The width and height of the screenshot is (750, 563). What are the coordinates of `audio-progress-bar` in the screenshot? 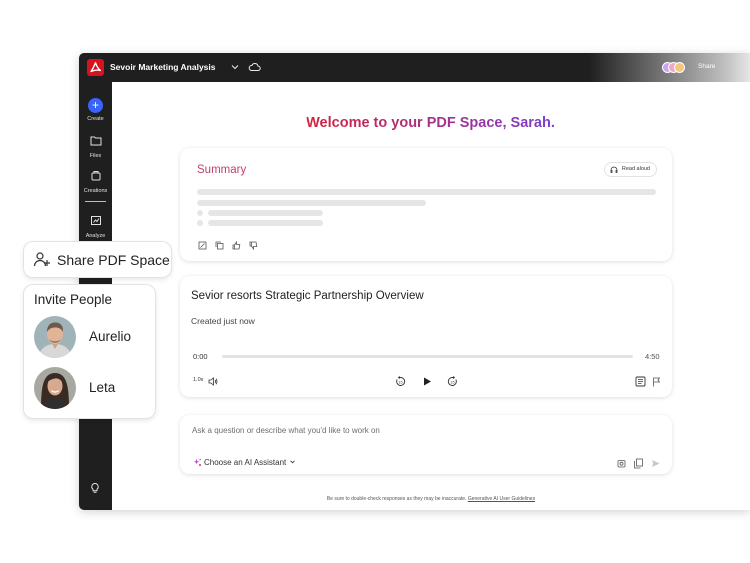 It's located at (427, 356).